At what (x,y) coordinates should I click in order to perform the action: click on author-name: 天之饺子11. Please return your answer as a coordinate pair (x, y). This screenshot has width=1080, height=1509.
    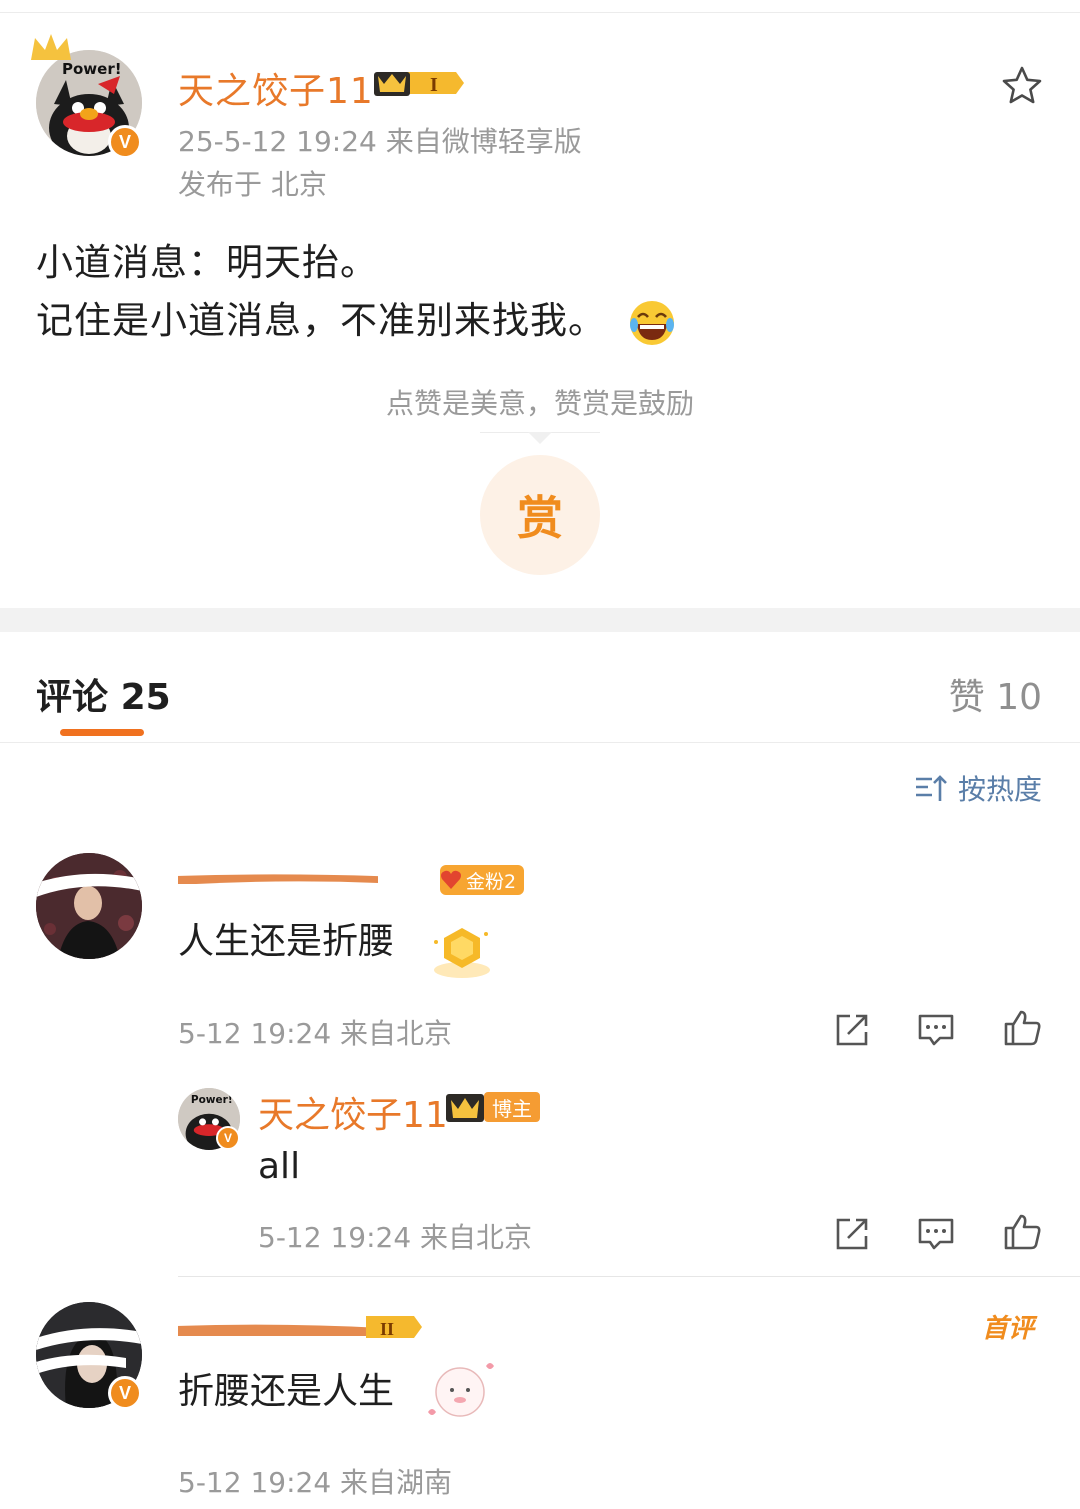
    Looking at the image, I should click on (276, 88).